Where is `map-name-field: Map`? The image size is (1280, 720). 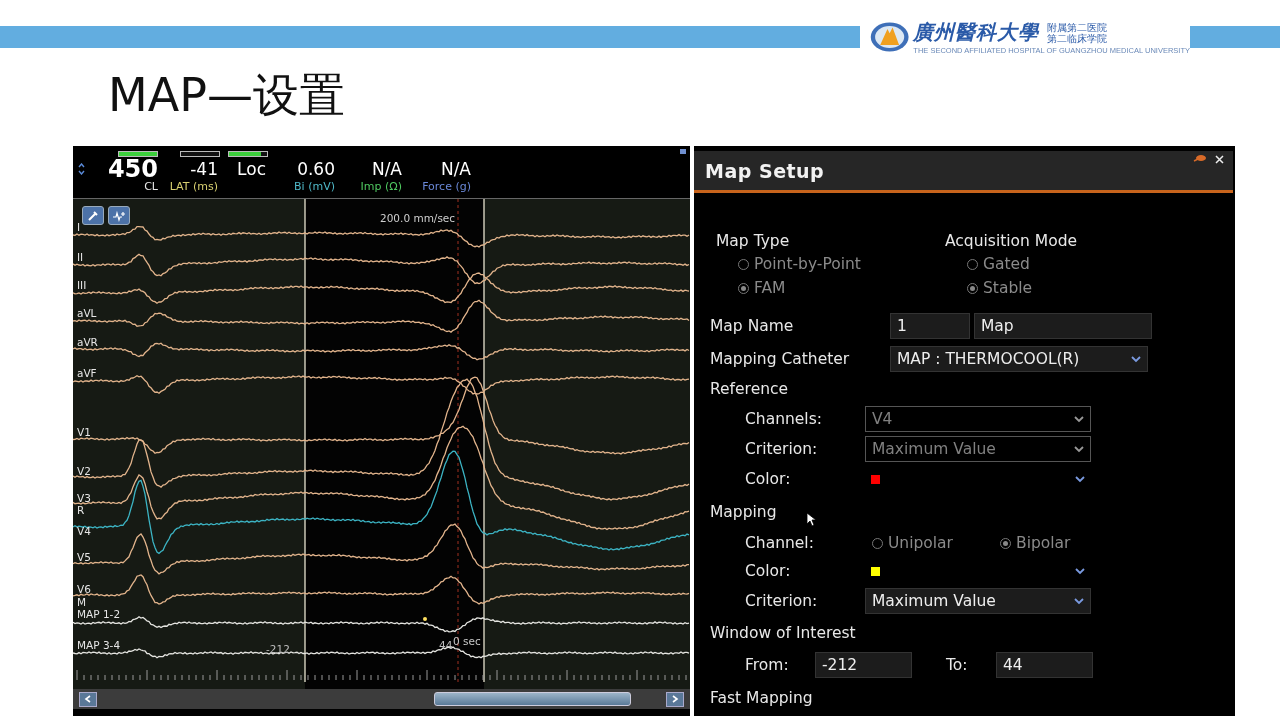 map-name-field: Map is located at coordinates (1063, 326).